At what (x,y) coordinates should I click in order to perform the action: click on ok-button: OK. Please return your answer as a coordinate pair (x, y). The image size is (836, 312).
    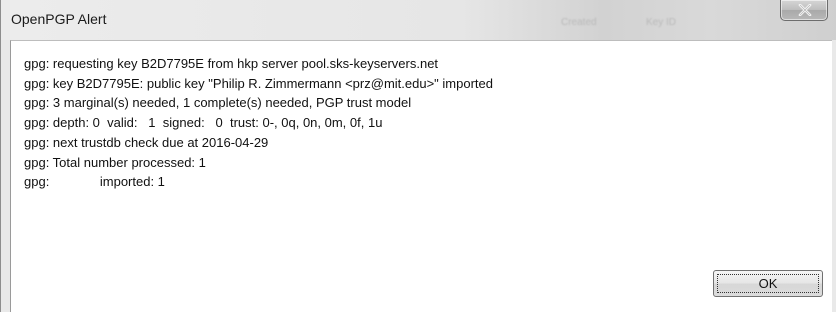
    Looking at the image, I should click on (768, 283).